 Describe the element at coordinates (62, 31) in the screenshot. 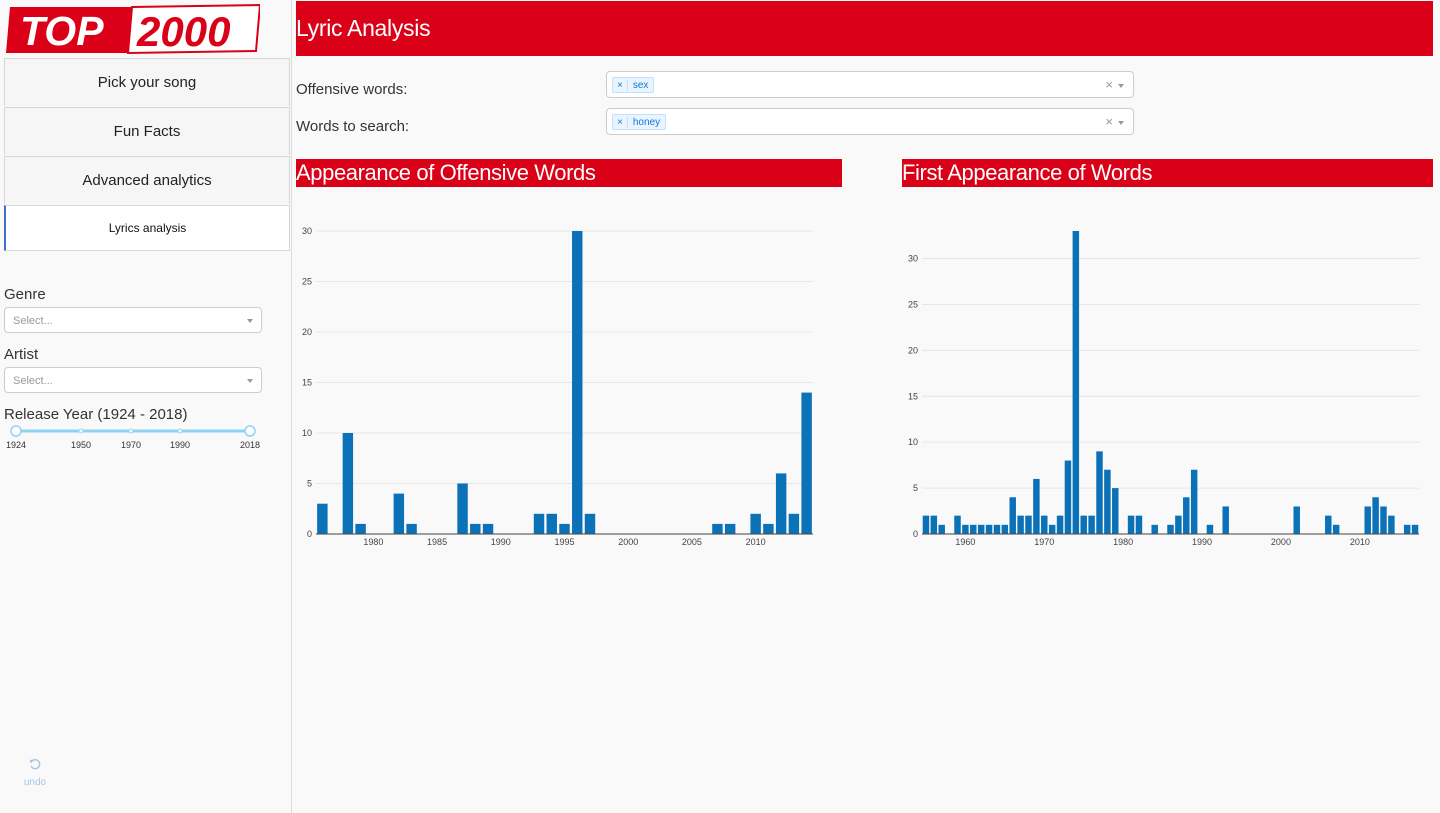

I see `logo-text-top: TOP` at that location.